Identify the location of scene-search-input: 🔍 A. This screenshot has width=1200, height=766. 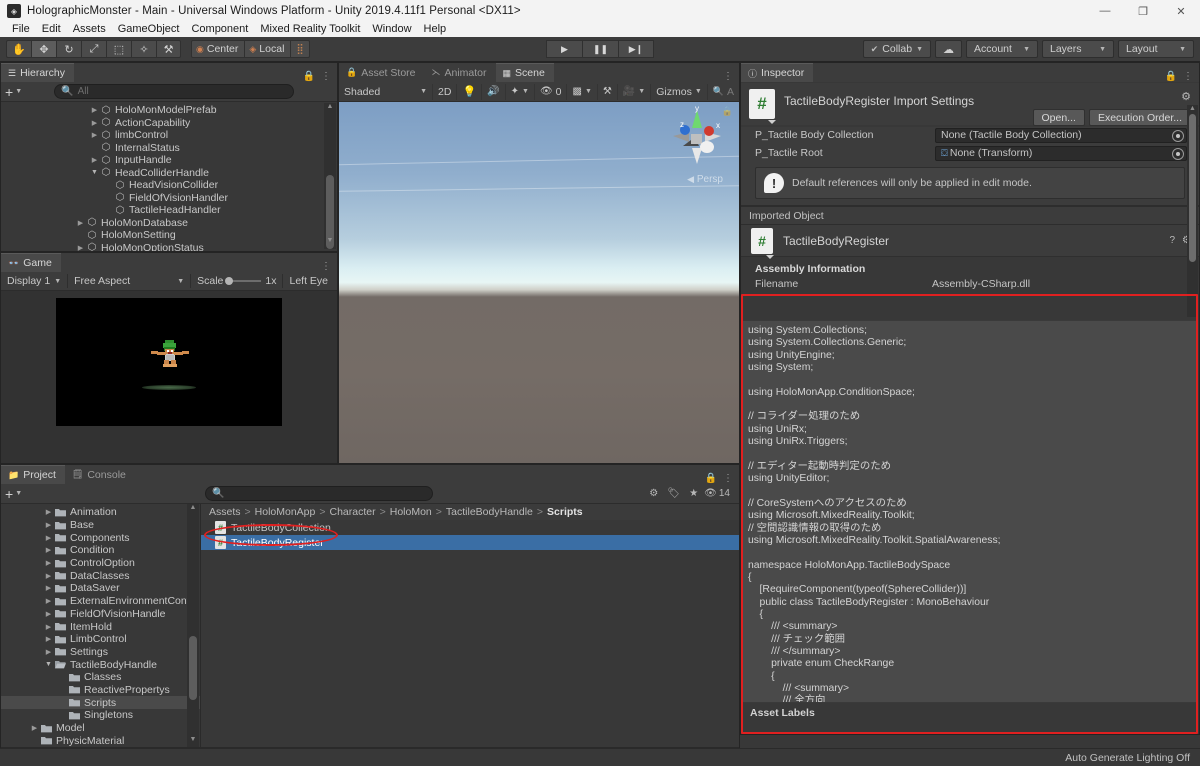
(723, 92).